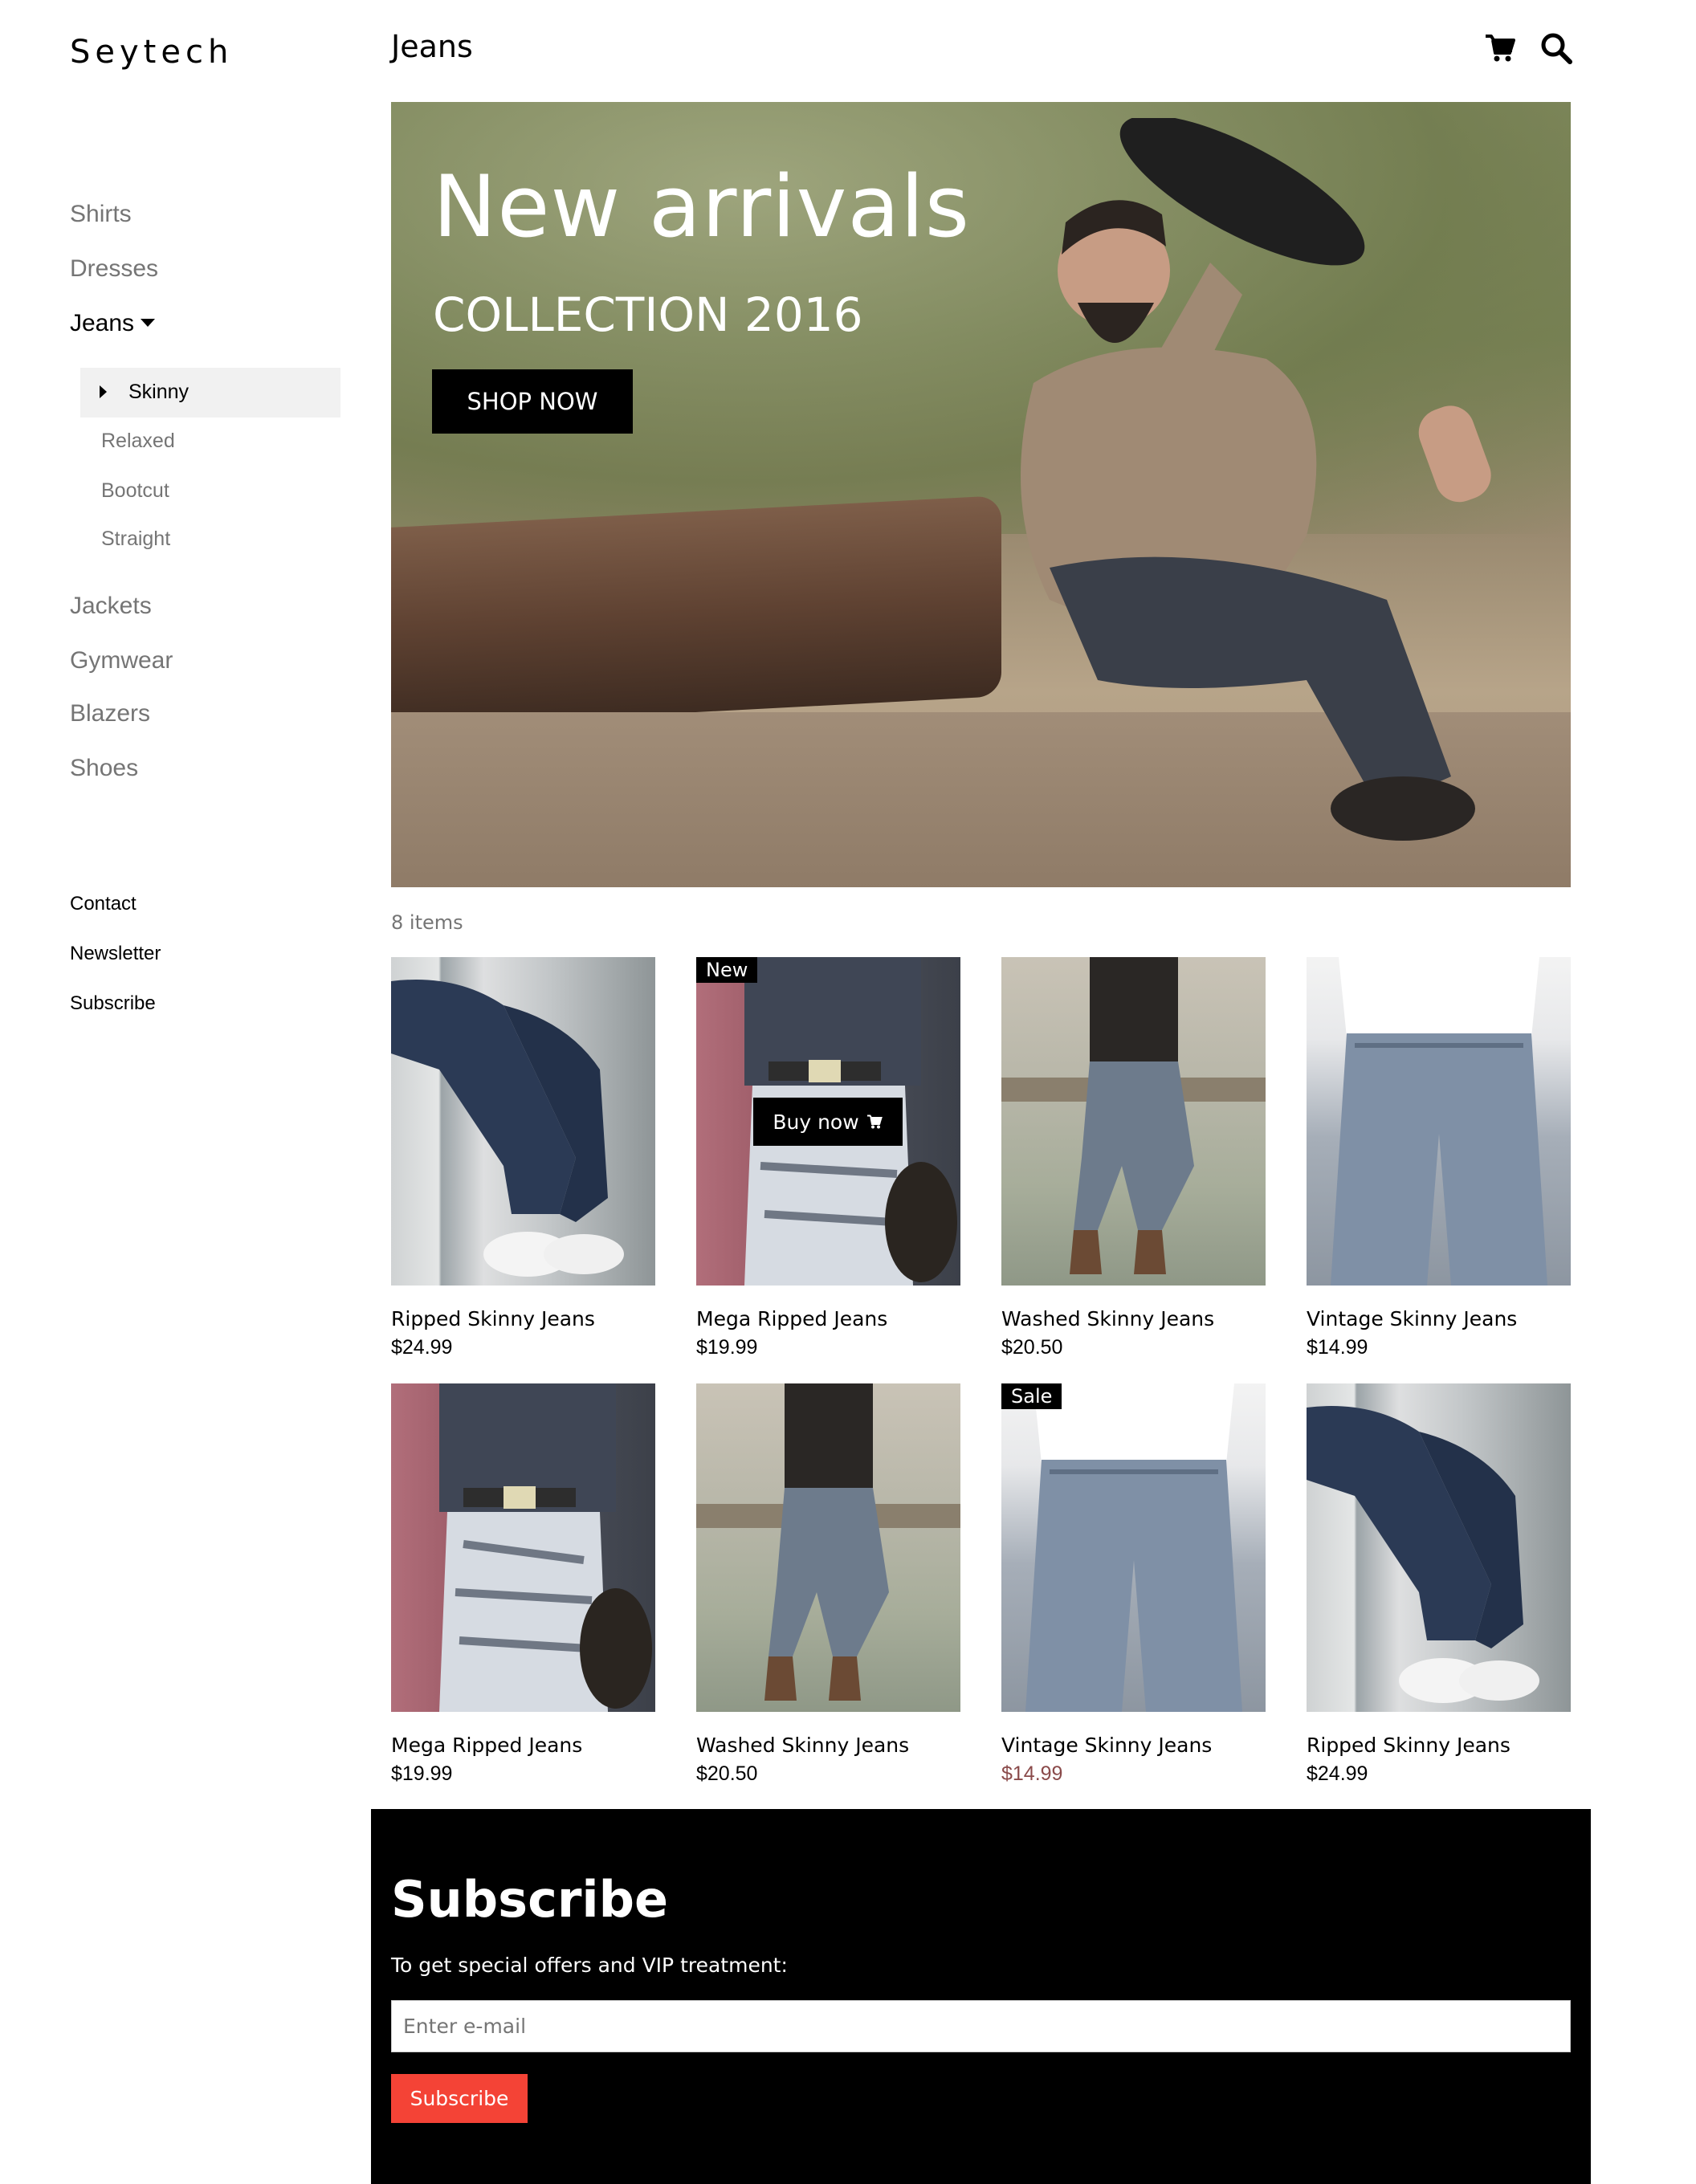  What do you see at coordinates (110, 713) in the screenshot?
I see `sidebar-item-blazers: Blazers` at bounding box center [110, 713].